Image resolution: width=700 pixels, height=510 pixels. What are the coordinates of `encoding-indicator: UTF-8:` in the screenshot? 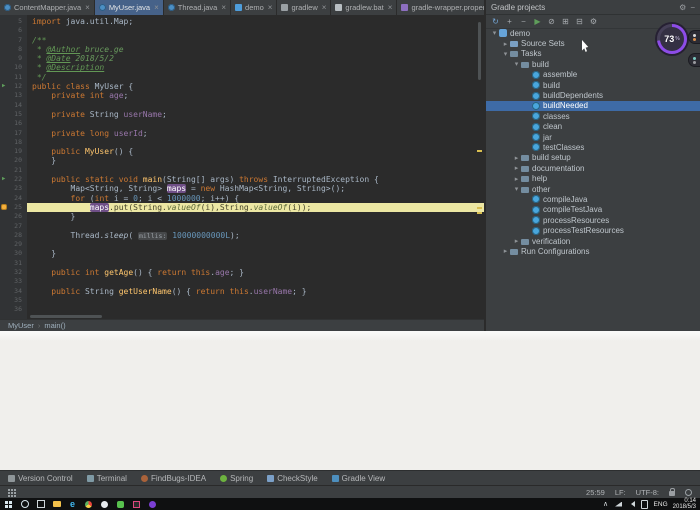 It's located at (647, 492).